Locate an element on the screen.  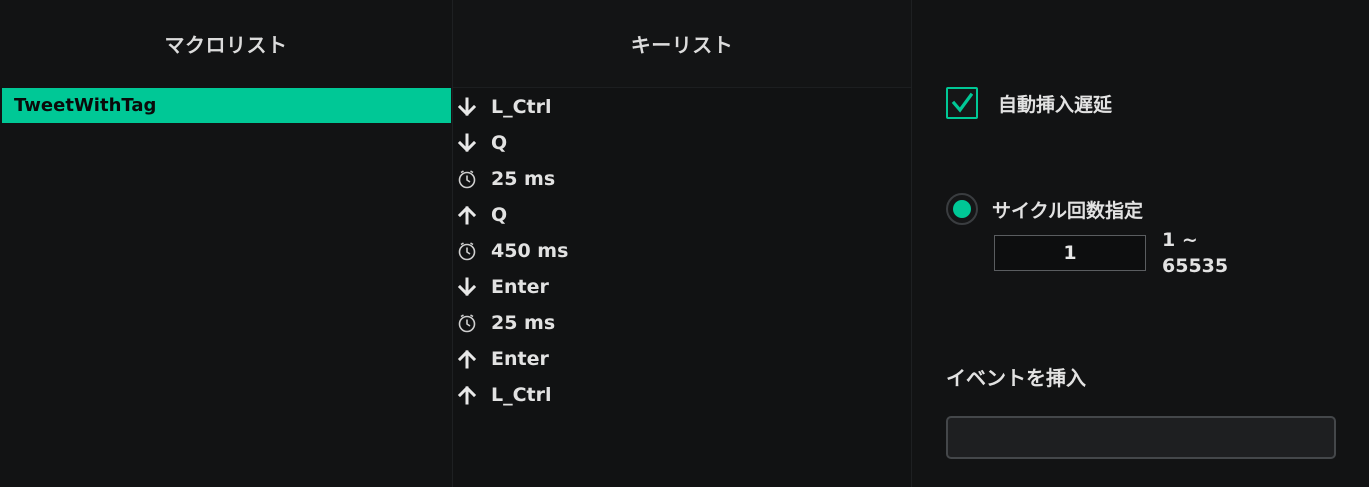
cycle-count-input is located at coordinates (1070, 253).